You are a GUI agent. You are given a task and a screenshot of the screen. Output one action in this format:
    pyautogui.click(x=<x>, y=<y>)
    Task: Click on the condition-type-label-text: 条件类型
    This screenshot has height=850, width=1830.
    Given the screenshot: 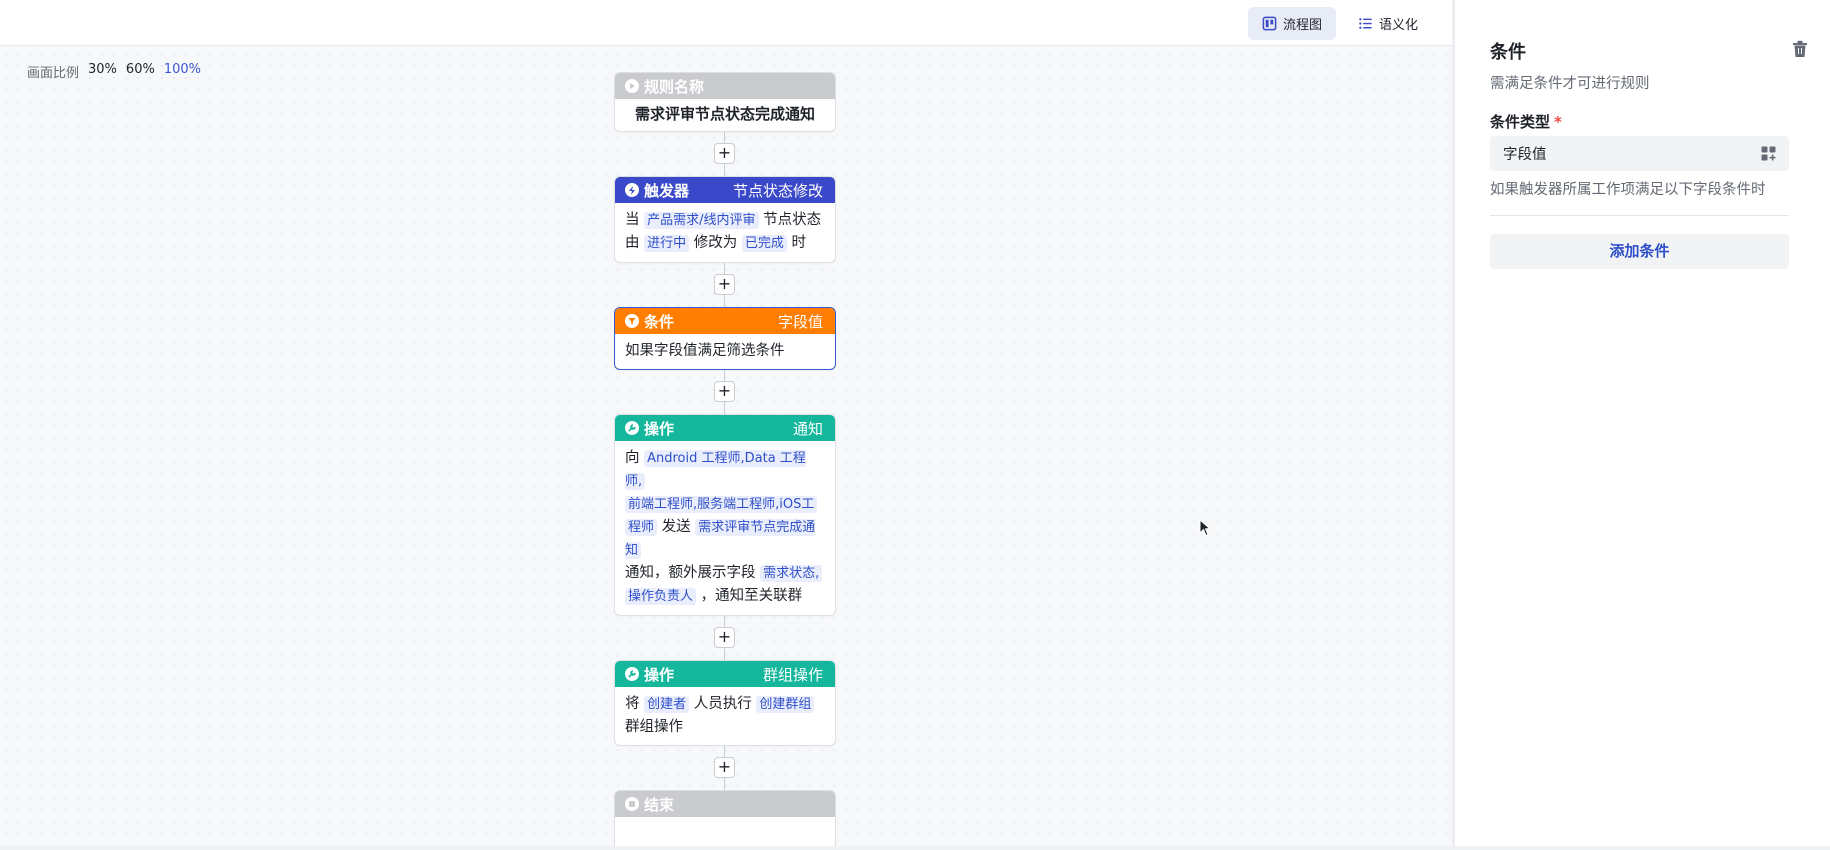 What is the action you would take?
    pyautogui.click(x=1520, y=122)
    